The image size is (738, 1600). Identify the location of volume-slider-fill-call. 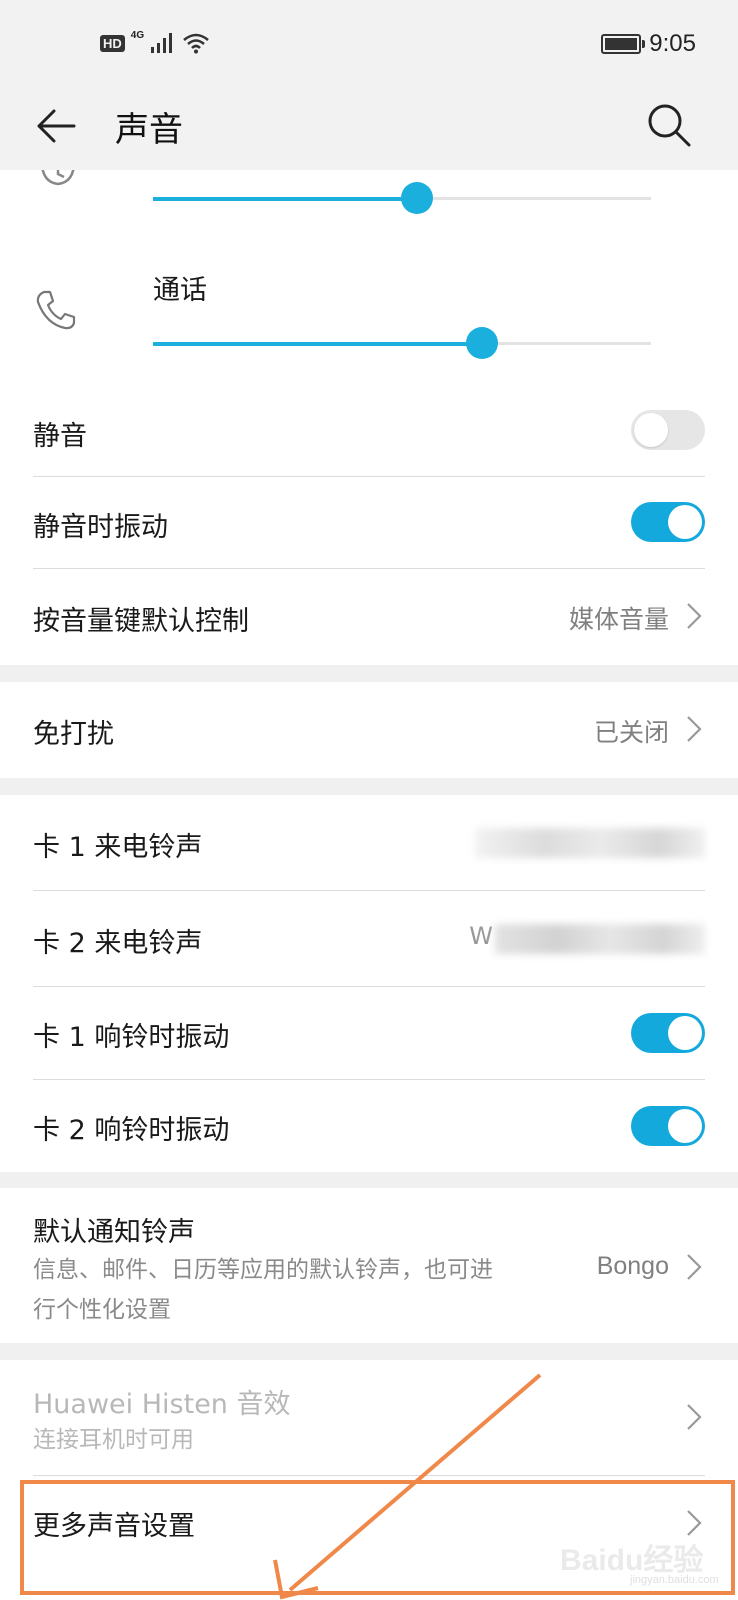
(317, 344).